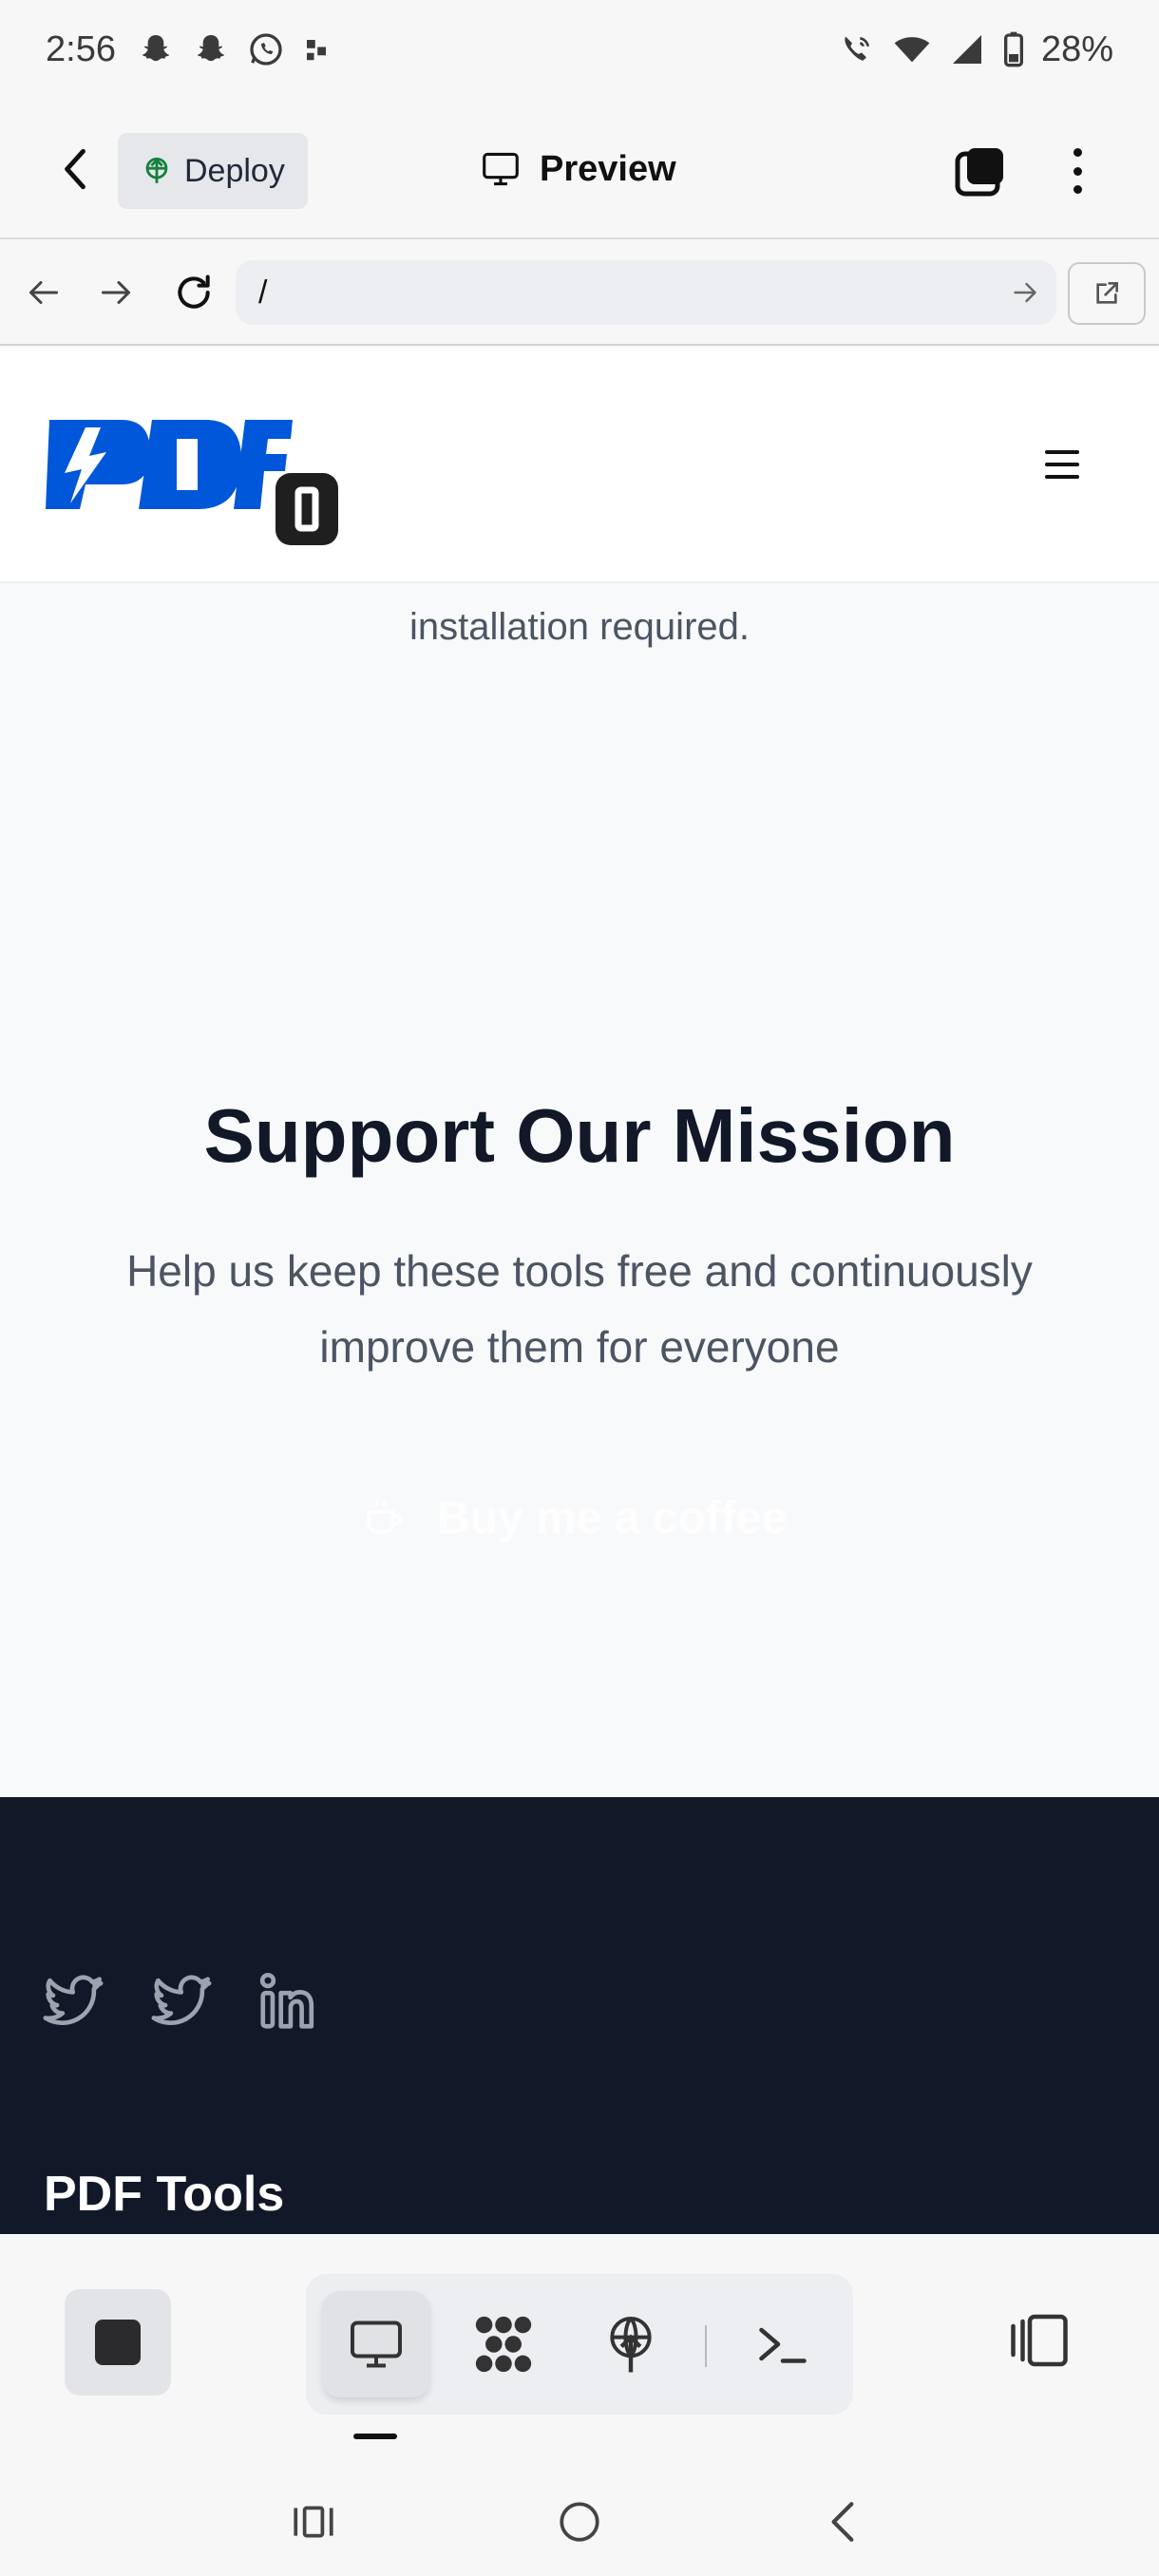 This screenshot has width=1159, height=2576. What do you see at coordinates (612, 1518) in the screenshot?
I see `buy-coffee-label: Buy me a coffee` at bounding box center [612, 1518].